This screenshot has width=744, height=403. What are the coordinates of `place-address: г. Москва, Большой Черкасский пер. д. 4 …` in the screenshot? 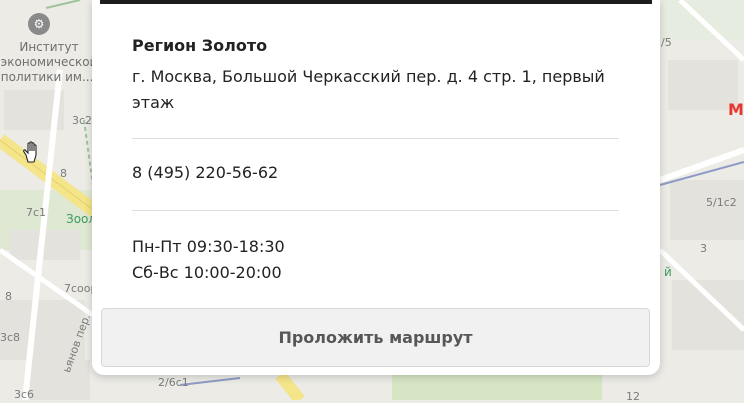 It's located at (368, 89).